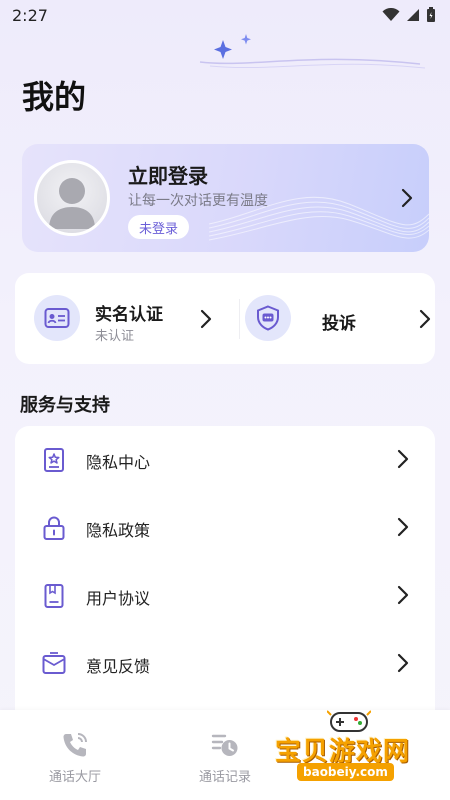 Image resolution: width=450 pixels, height=800 pixels. What do you see at coordinates (54, 97) in the screenshot?
I see `page-title: 我的` at bounding box center [54, 97].